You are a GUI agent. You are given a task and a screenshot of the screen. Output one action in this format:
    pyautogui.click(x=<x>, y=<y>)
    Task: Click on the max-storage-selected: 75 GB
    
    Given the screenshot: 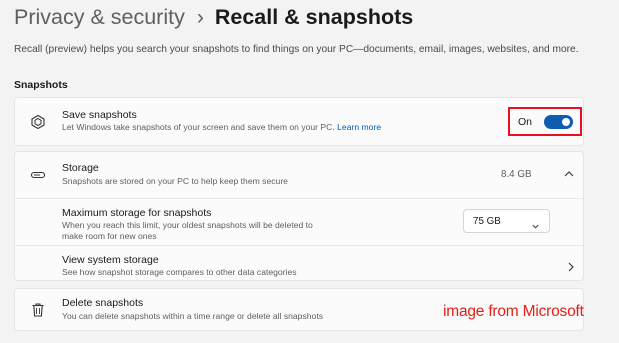 What is the action you would take?
    pyautogui.click(x=487, y=221)
    